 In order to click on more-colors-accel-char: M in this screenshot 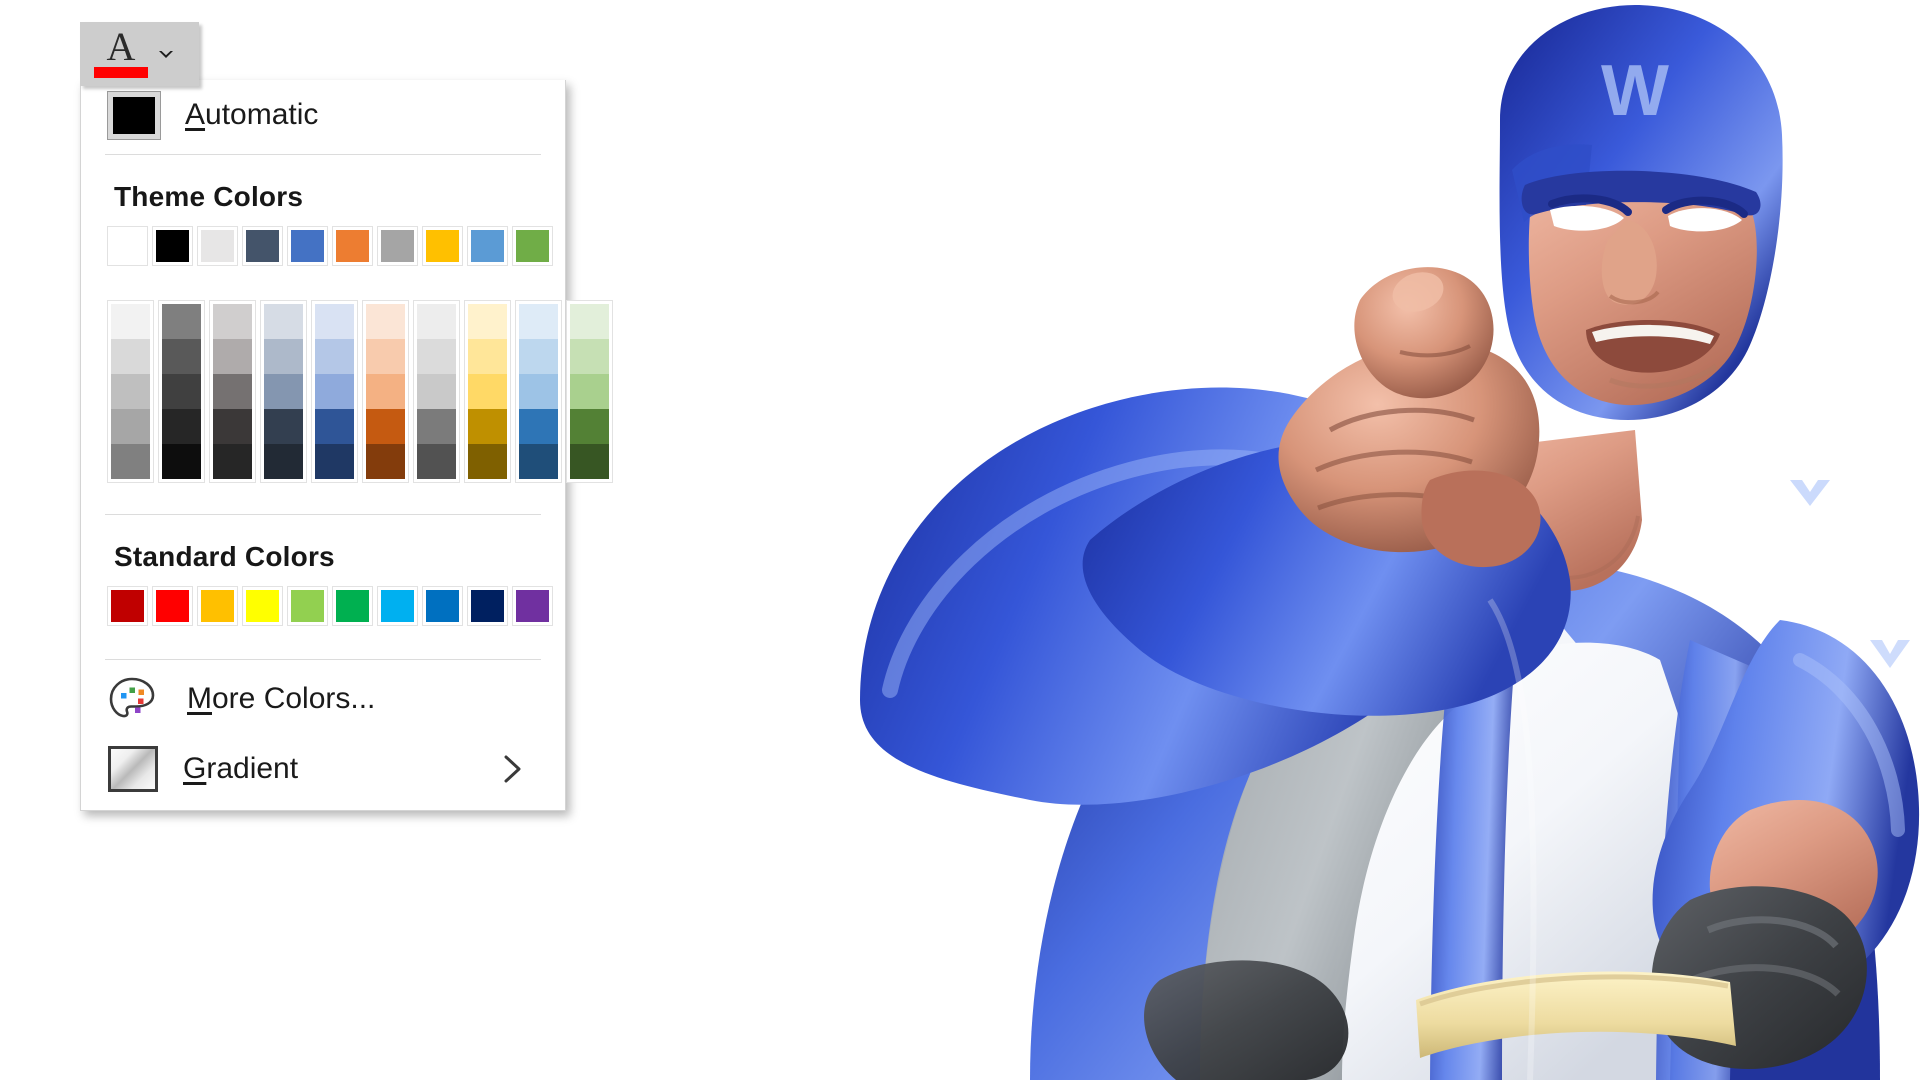, I will do `click(199, 698)`.